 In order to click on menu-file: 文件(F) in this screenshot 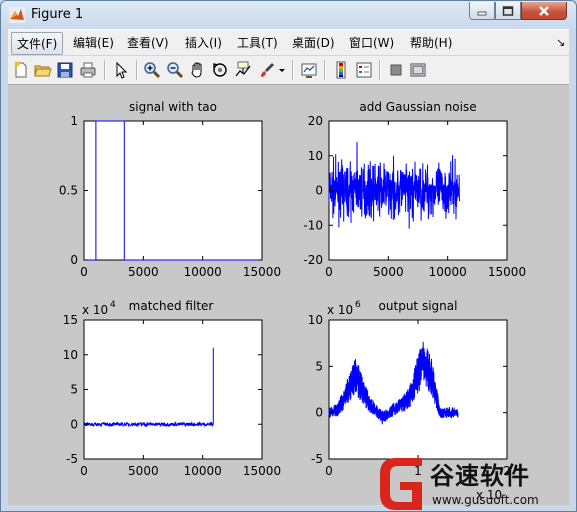, I will do `click(37, 43)`.